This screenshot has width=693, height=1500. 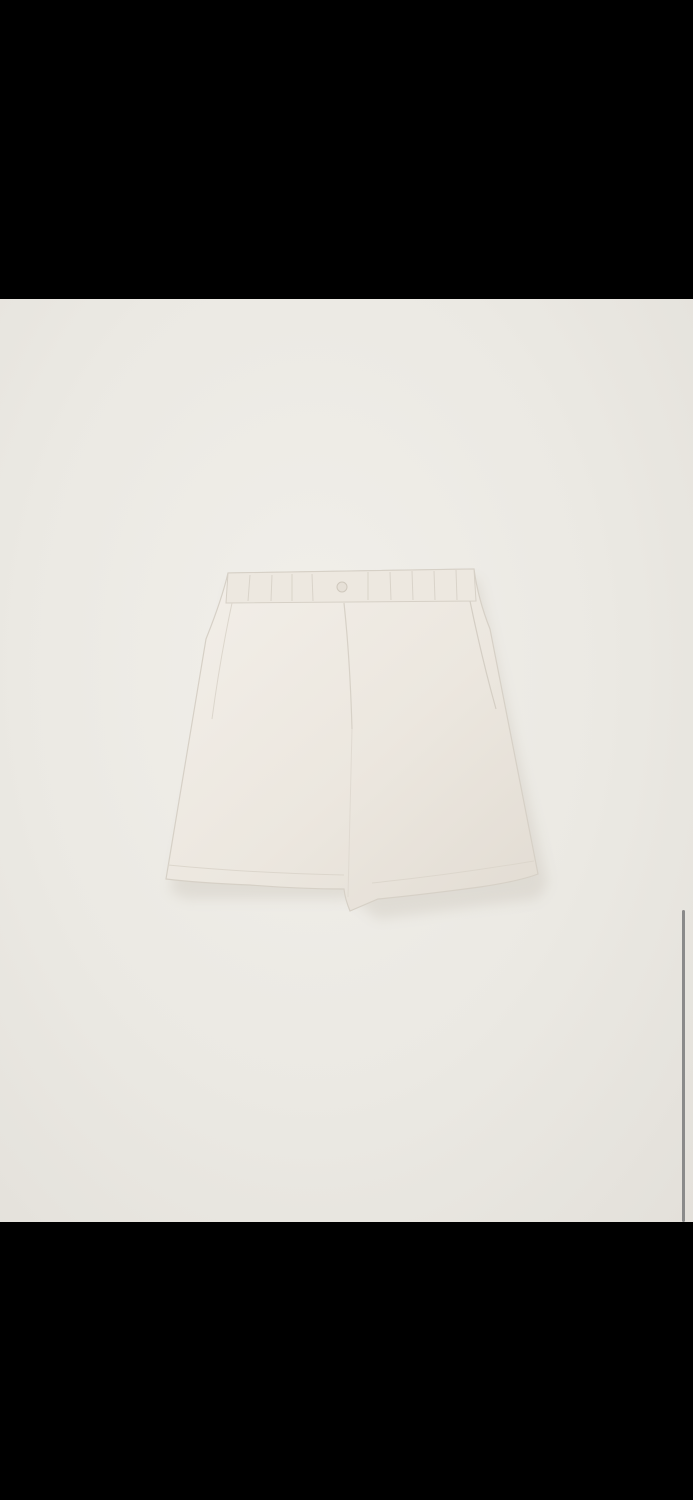 I want to click on shorts-illustration, so click(x=356, y=743).